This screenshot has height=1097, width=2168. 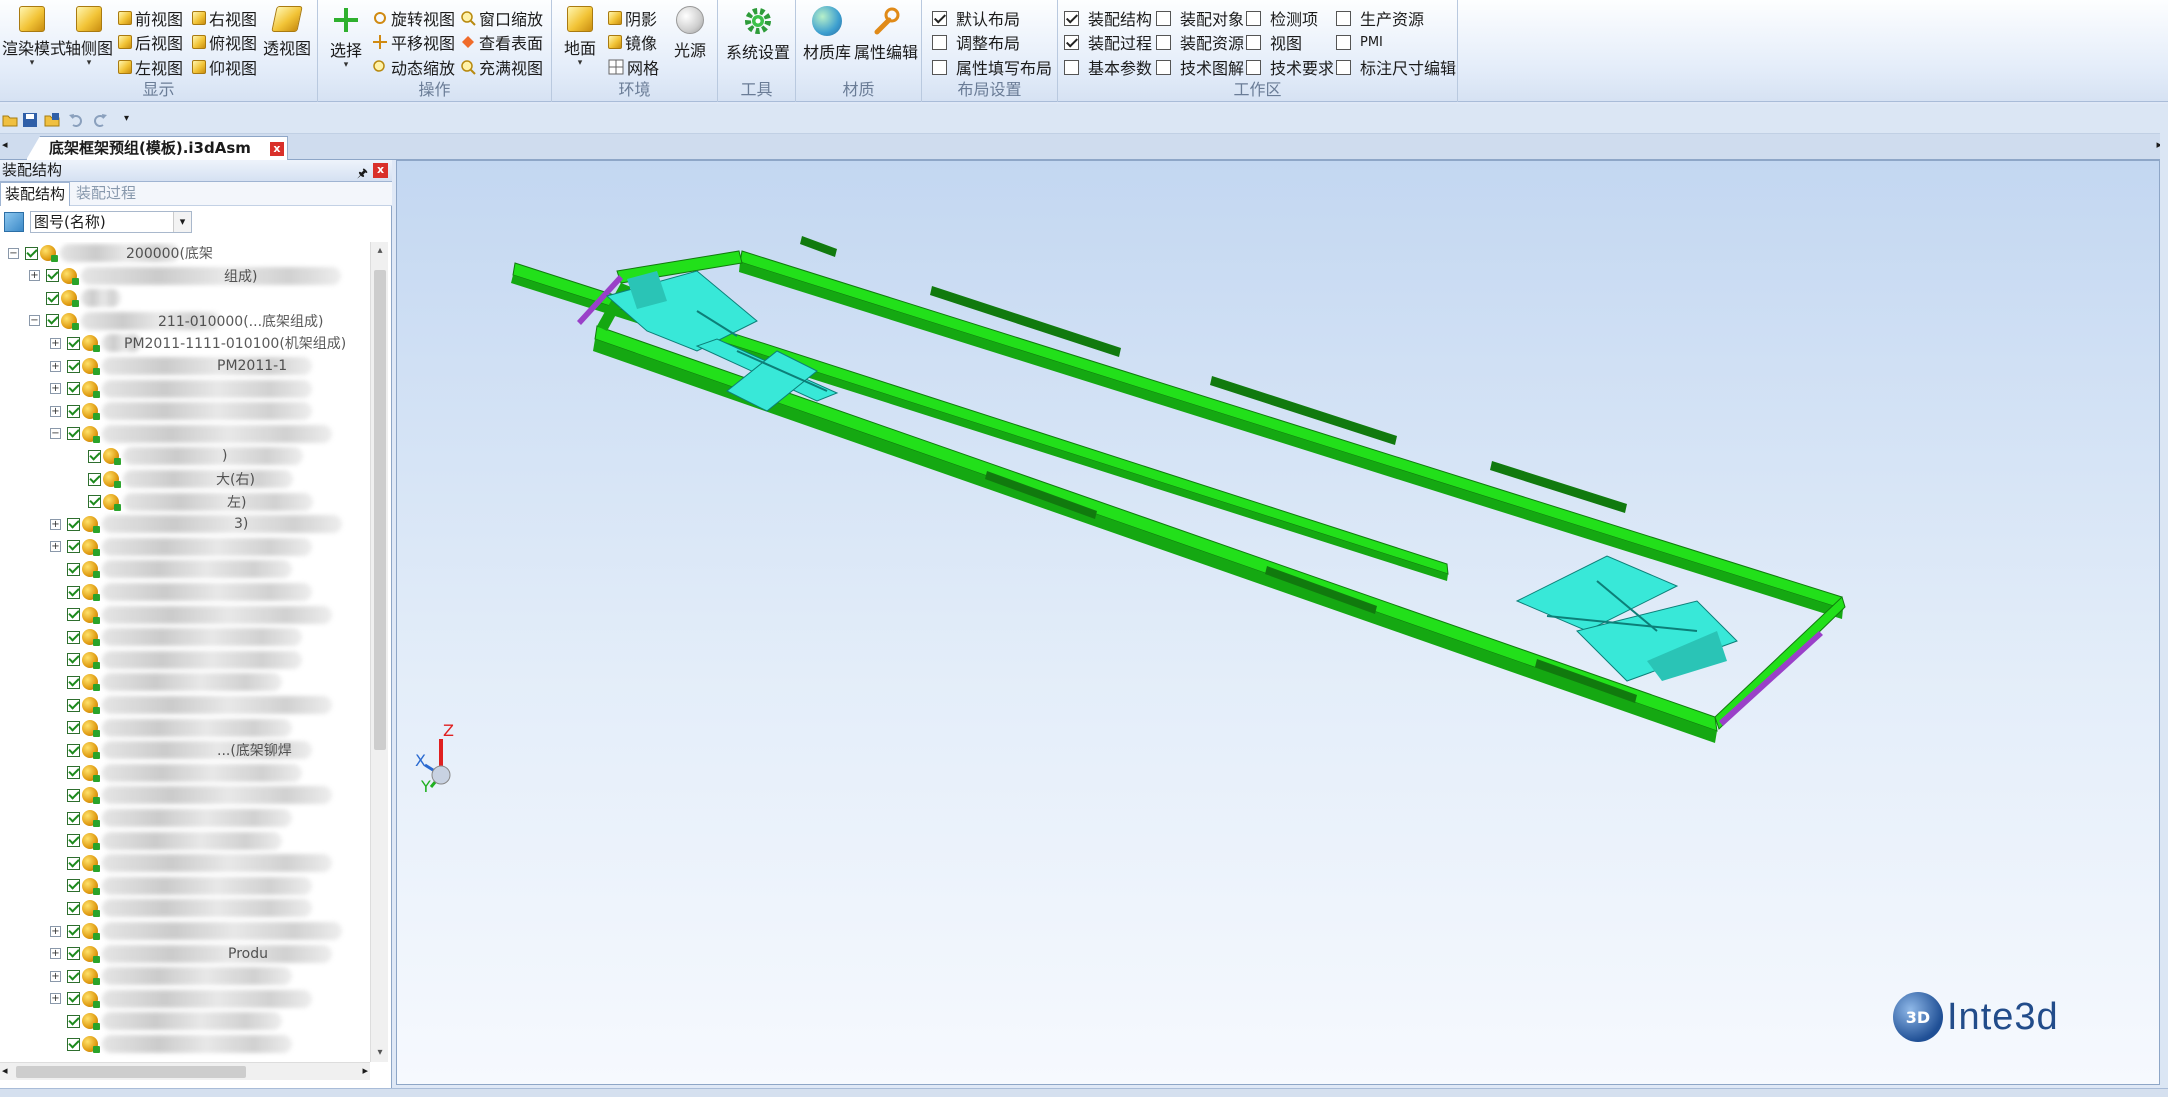 What do you see at coordinates (89, 37) in the screenshot?
I see `axis-view-button: 轴侧图 ▾` at bounding box center [89, 37].